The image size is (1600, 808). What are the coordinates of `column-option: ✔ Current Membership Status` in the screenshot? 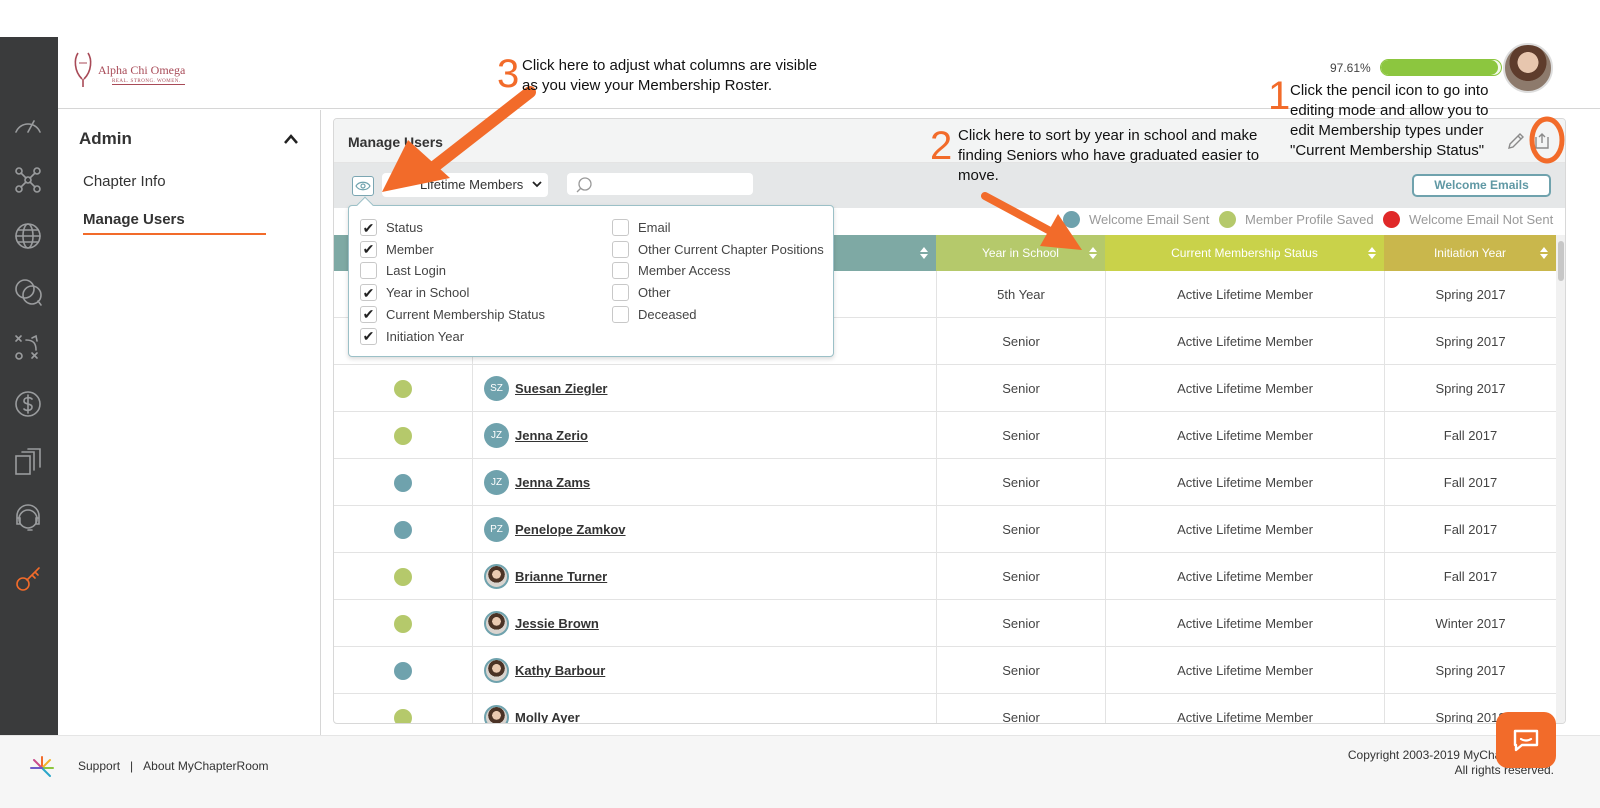 It's located at (452, 314).